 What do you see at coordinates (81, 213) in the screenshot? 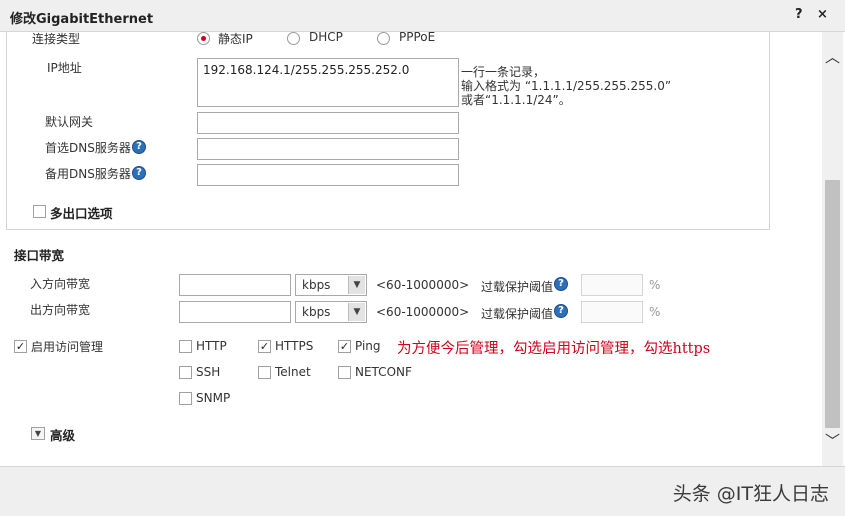
I see `multi-exit-label: 多出口选项` at bounding box center [81, 213].